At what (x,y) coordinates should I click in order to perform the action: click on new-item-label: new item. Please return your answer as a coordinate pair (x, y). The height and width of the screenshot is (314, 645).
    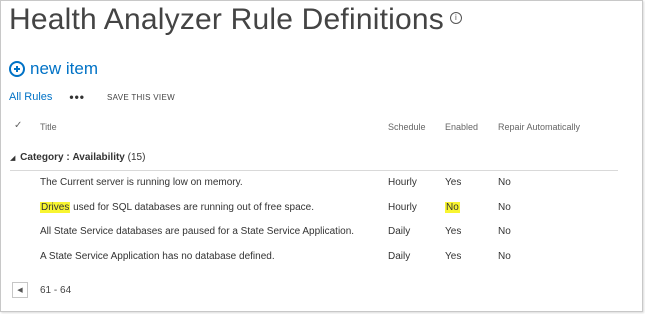
    Looking at the image, I should click on (64, 68).